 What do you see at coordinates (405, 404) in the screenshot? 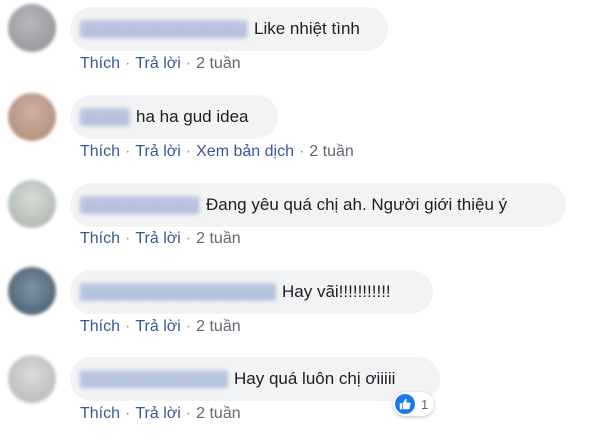
I see `thumbs-up-icon` at bounding box center [405, 404].